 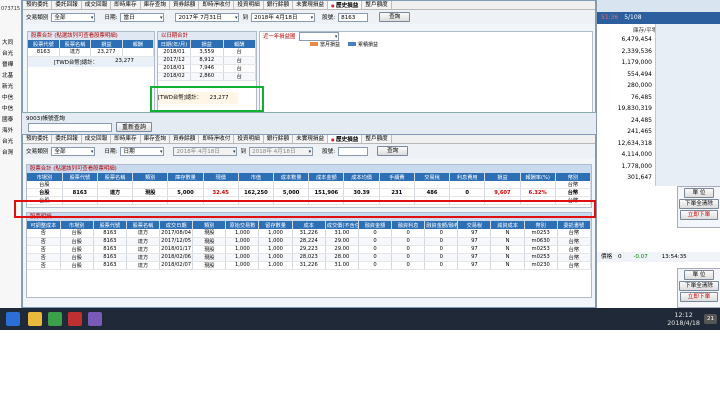 I want to click on column-header: 融資金額, so click(x=375, y=225).